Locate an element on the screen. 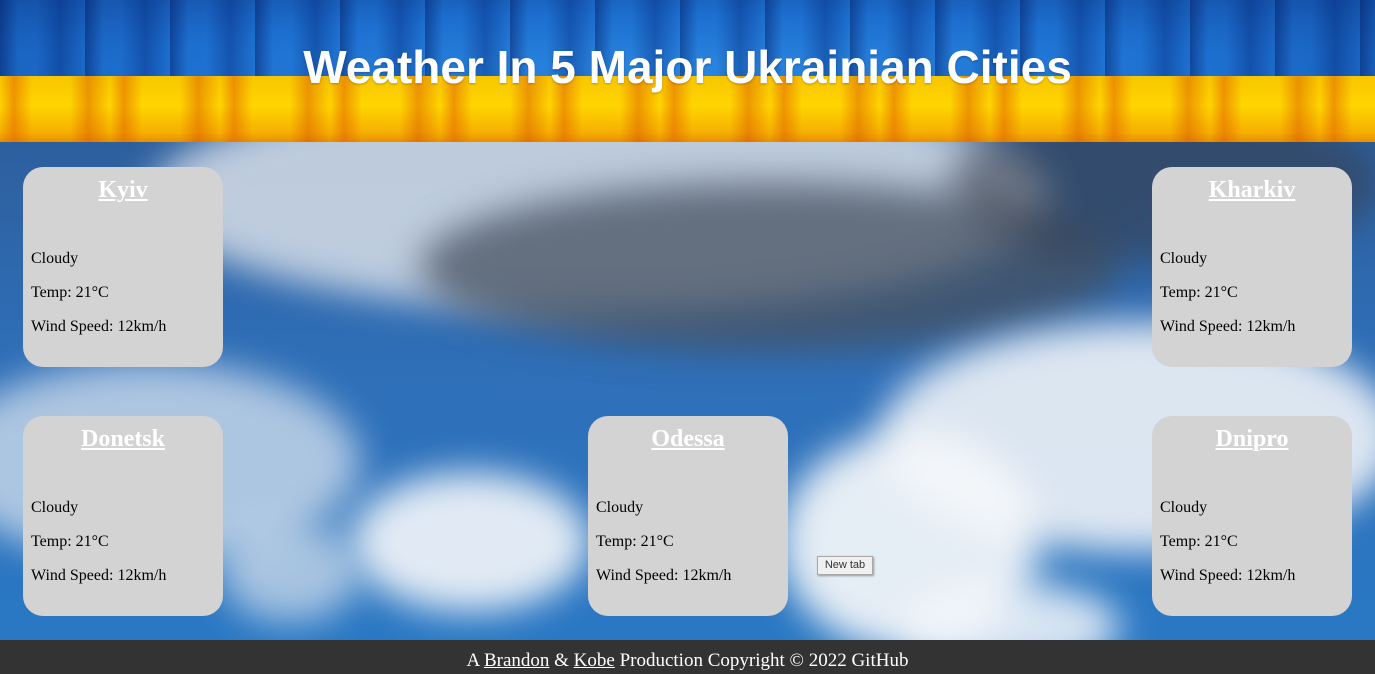 The width and height of the screenshot is (1375, 674). page-title: Weather In 5 Major Ukrainian Cities is located at coordinates (687, 67).